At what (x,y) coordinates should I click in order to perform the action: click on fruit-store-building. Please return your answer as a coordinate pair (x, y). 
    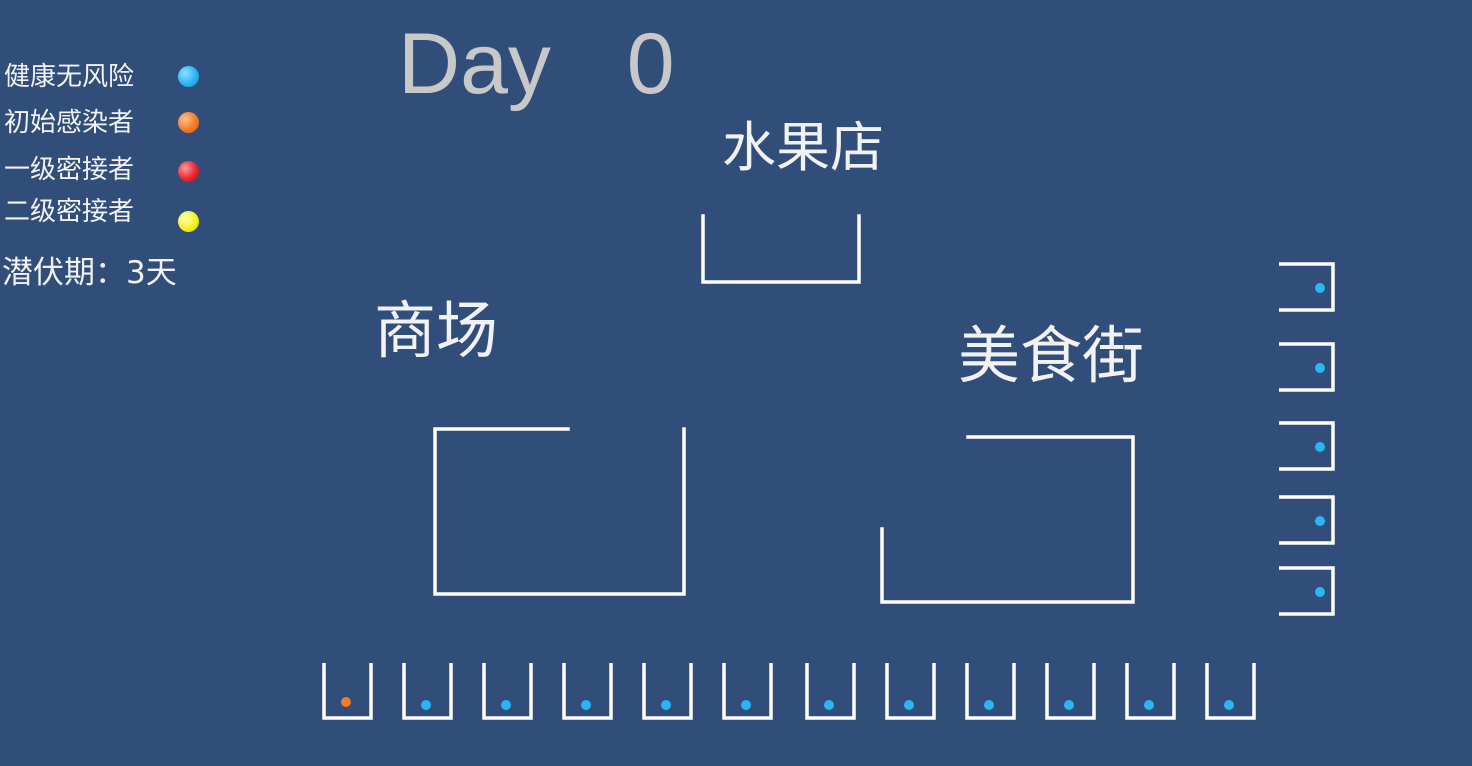
    Looking at the image, I should click on (781, 249).